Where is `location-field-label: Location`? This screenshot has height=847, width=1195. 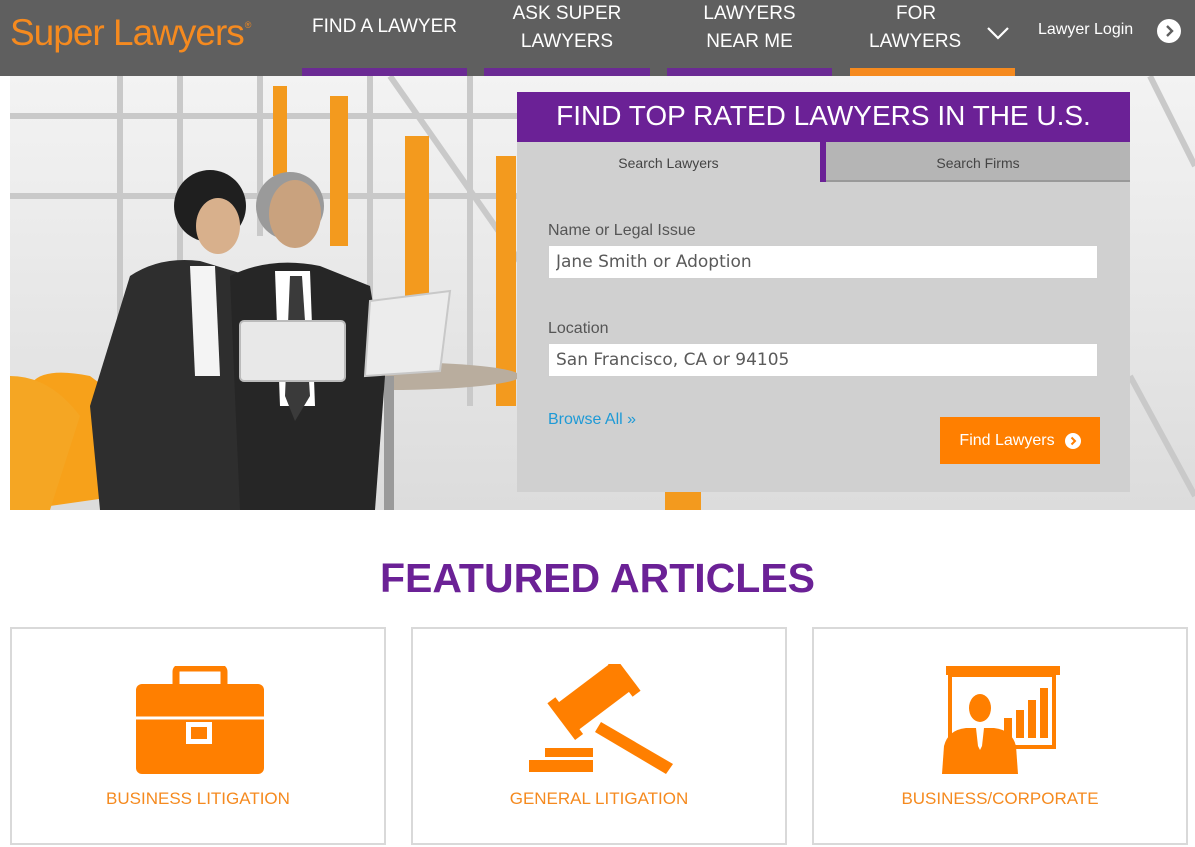 location-field-label: Location is located at coordinates (578, 328).